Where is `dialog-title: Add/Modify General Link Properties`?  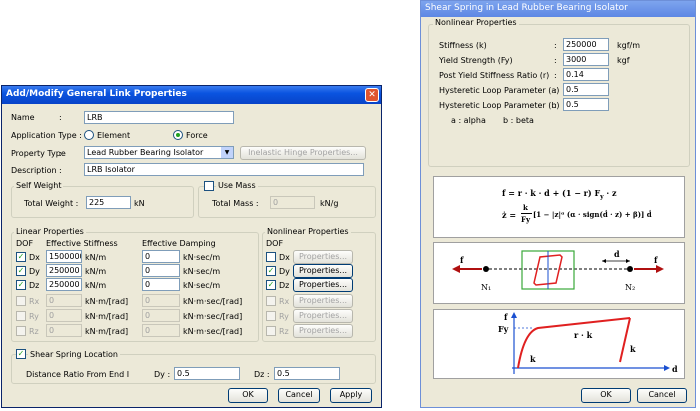 dialog-title: Add/Modify General Link Properties is located at coordinates (96, 94).